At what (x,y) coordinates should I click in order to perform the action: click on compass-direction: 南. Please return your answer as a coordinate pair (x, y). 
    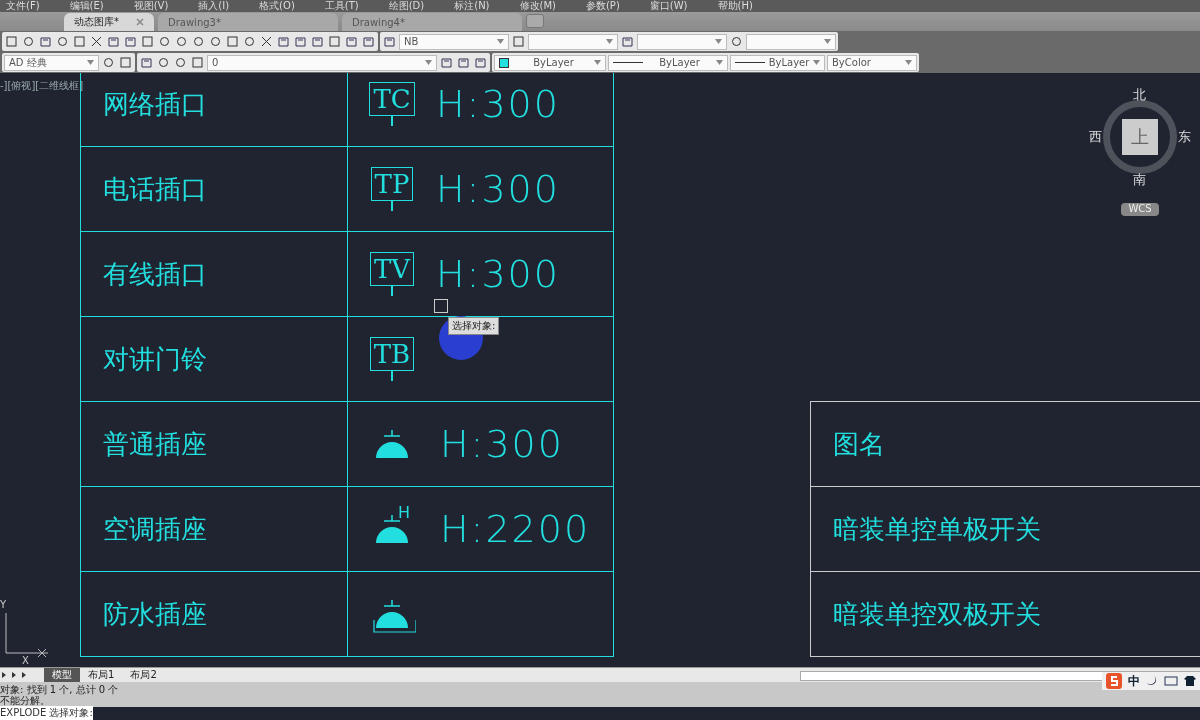
    Looking at the image, I should click on (1139, 179).